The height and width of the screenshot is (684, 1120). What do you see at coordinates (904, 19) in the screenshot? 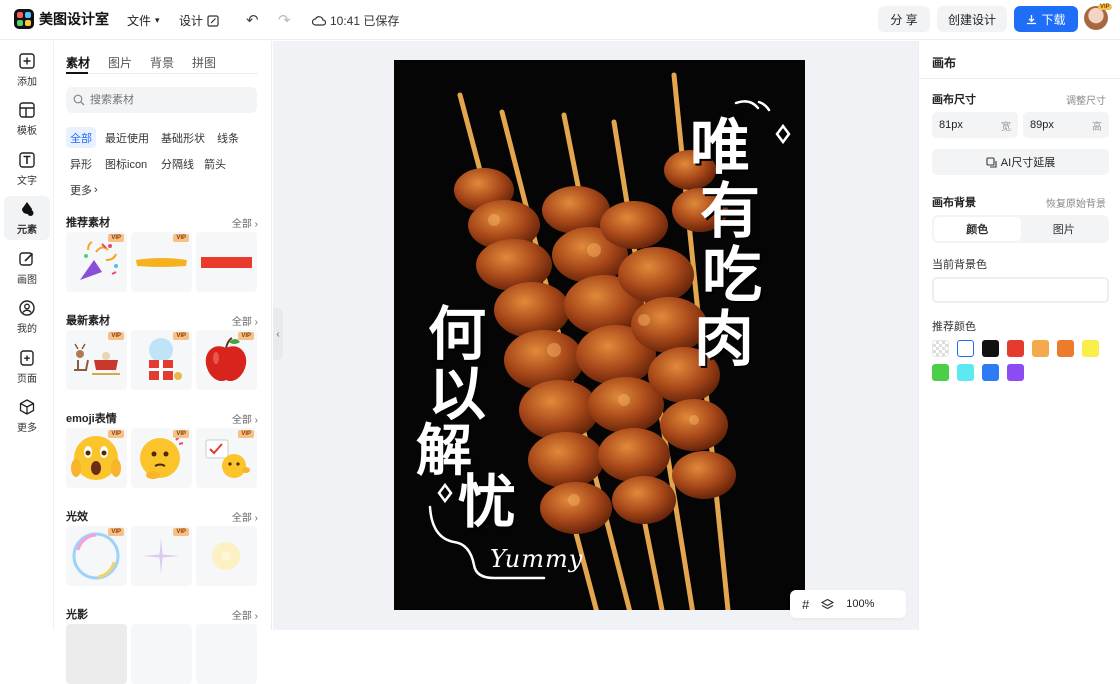
I see `share-button: 分 享` at bounding box center [904, 19].